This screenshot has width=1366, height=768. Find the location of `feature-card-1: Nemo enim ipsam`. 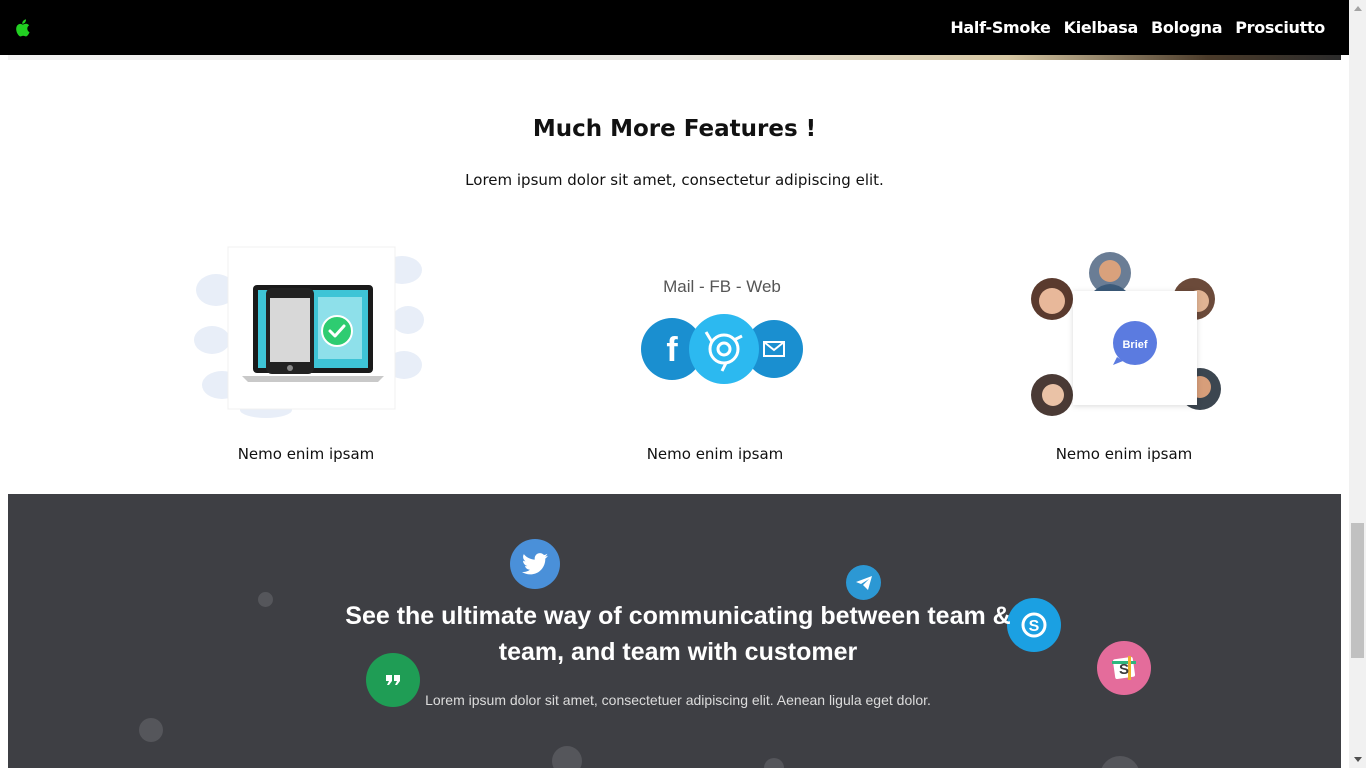

feature-card-1: Nemo enim ipsam is located at coordinates (306, 365).